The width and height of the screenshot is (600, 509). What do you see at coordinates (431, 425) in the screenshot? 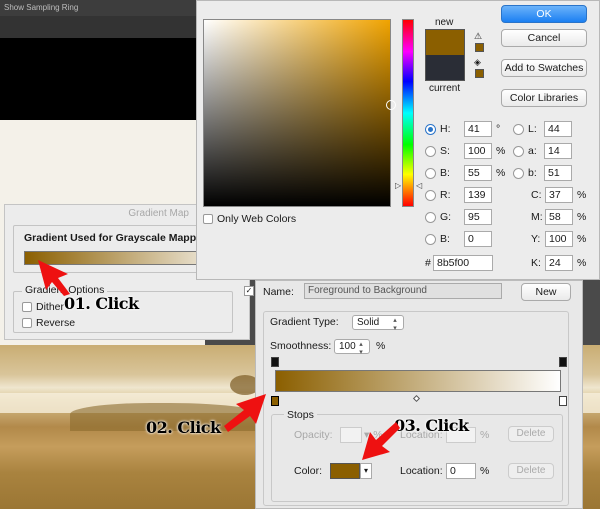
I see `step-3-note: 03. Click` at bounding box center [431, 425].